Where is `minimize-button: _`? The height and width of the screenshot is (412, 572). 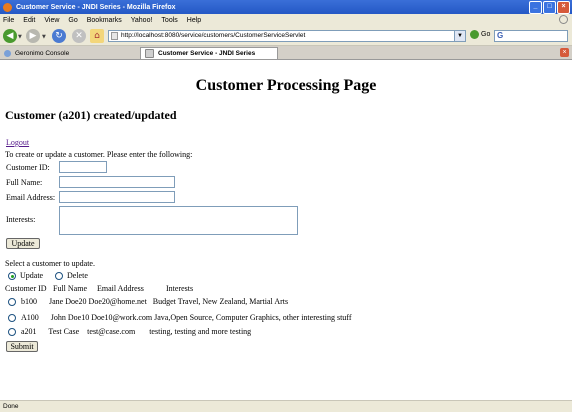
minimize-button: _ is located at coordinates (535, 7).